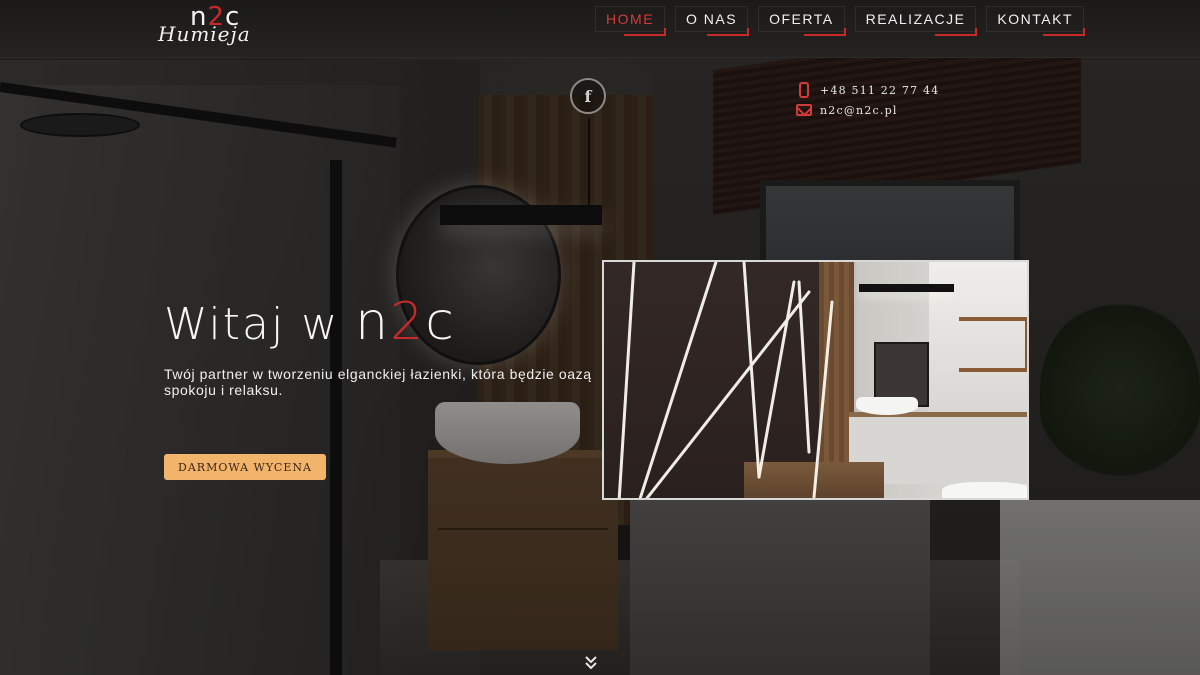 The image size is (1200, 675). What do you see at coordinates (712, 21) in the screenshot?
I see `nav-item-o-nas: O NAS` at bounding box center [712, 21].